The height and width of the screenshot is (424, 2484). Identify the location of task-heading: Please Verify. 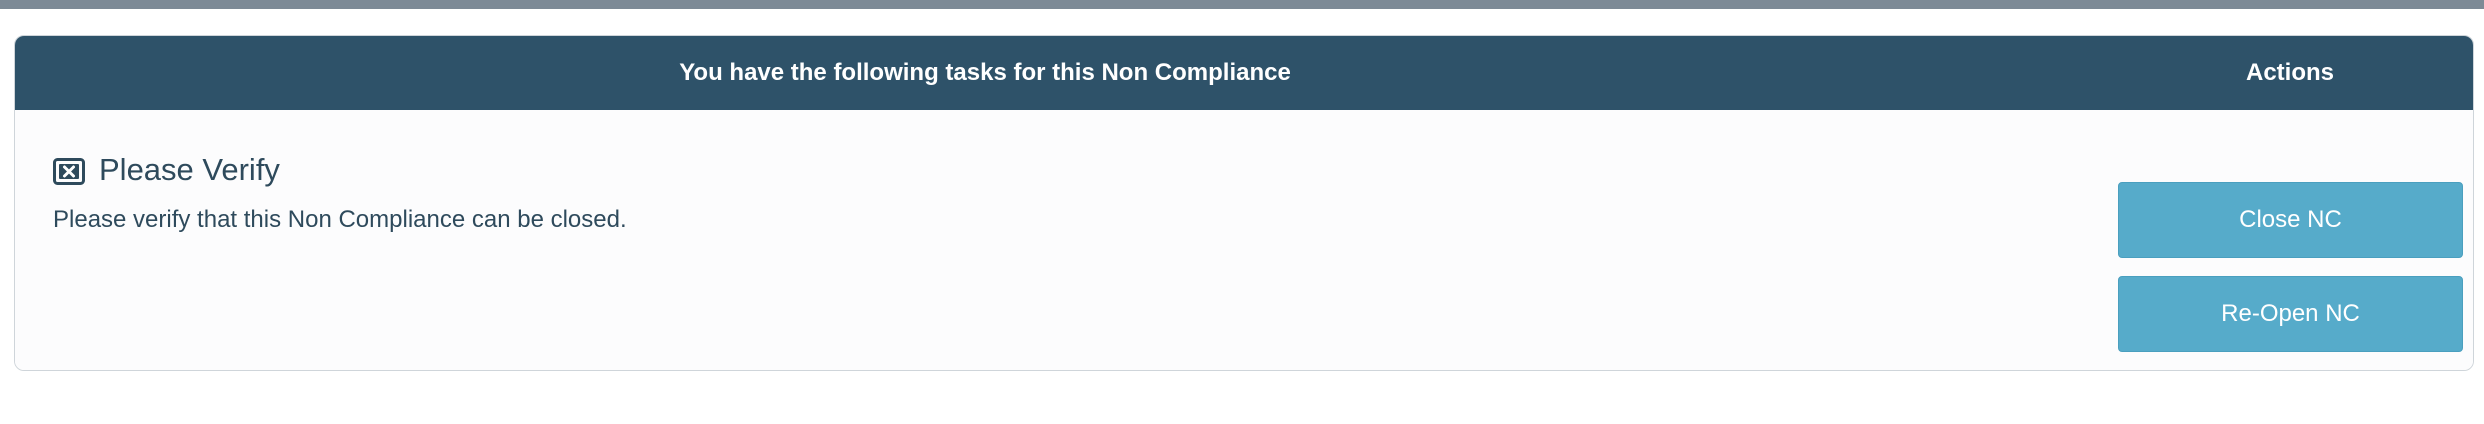
(166, 170).